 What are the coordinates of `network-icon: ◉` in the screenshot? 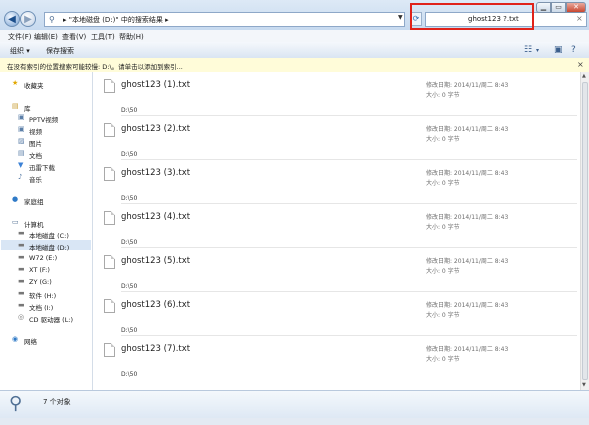 It's located at (15, 339).